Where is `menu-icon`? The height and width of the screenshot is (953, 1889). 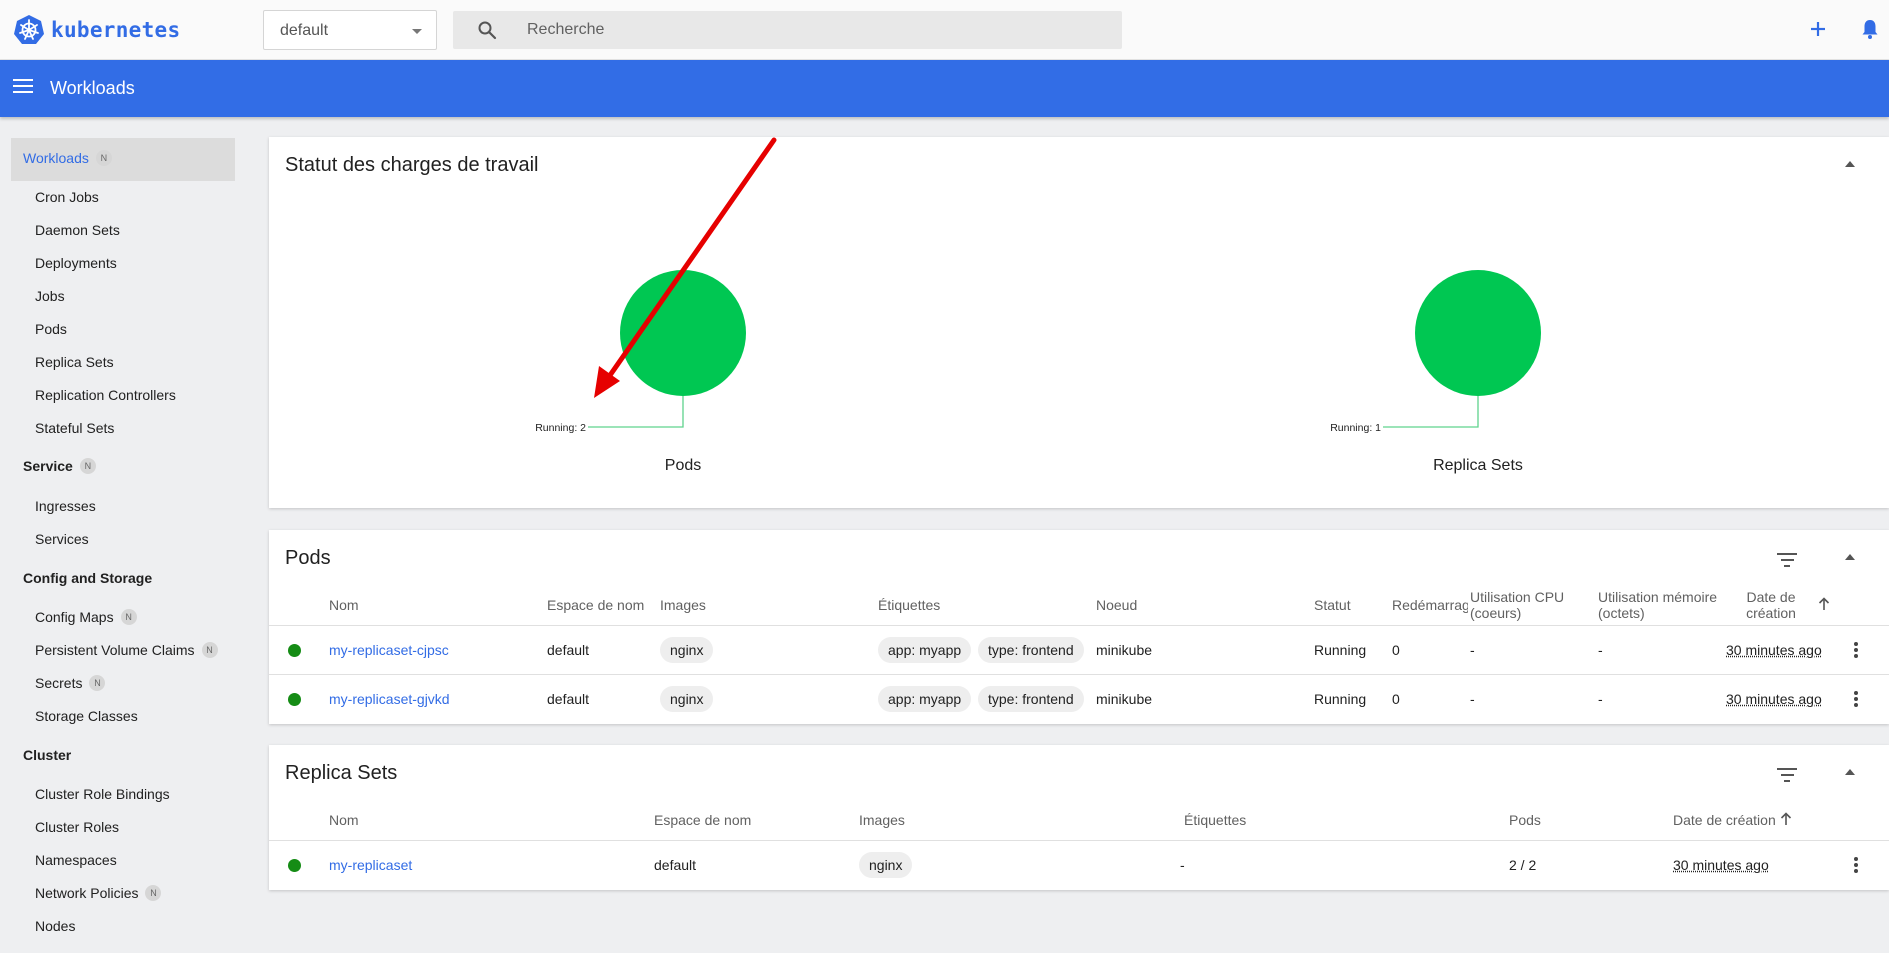
menu-icon is located at coordinates (23, 87).